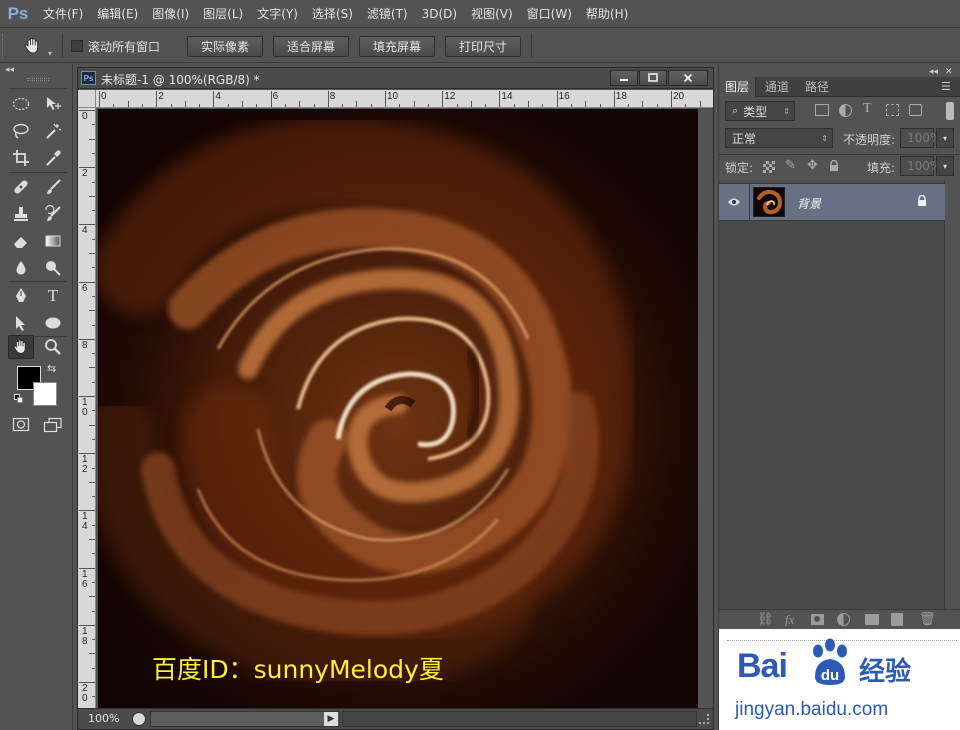 The width and height of the screenshot is (960, 730). Describe the element at coordinates (483, 46) in the screenshot. I see `print-size-button: 打印尺寸` at that location.